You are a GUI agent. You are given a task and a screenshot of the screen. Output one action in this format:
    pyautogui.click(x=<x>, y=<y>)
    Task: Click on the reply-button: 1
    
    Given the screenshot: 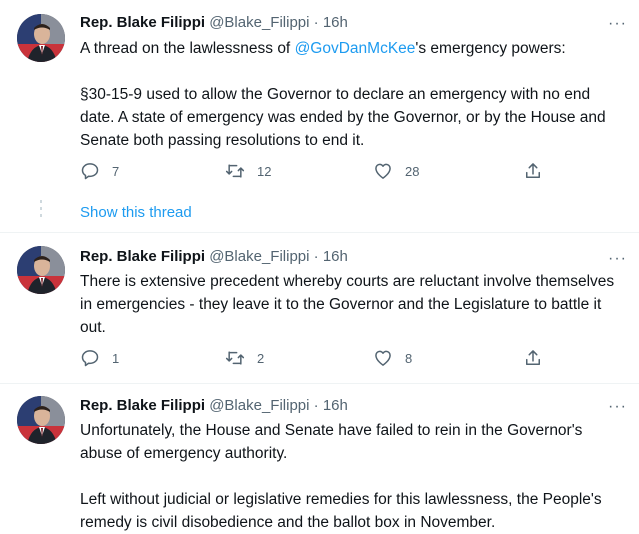 What is the action you would take?
    pyautogui.click(x=99, y=358)
    